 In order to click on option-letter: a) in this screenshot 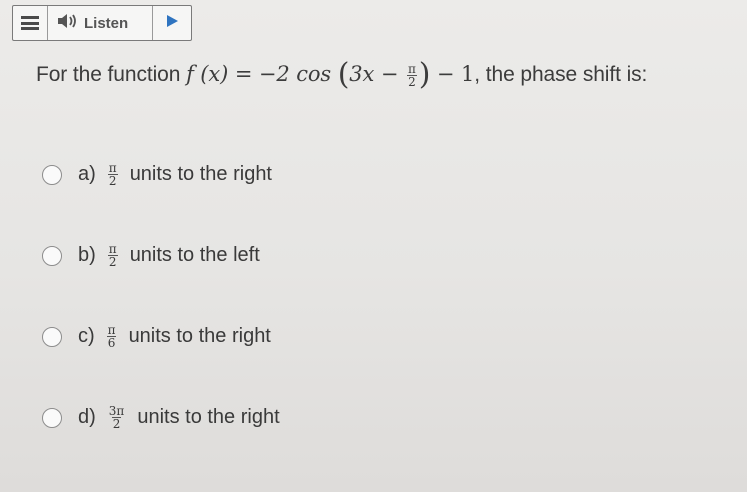, I will do `click(87, 174)`.